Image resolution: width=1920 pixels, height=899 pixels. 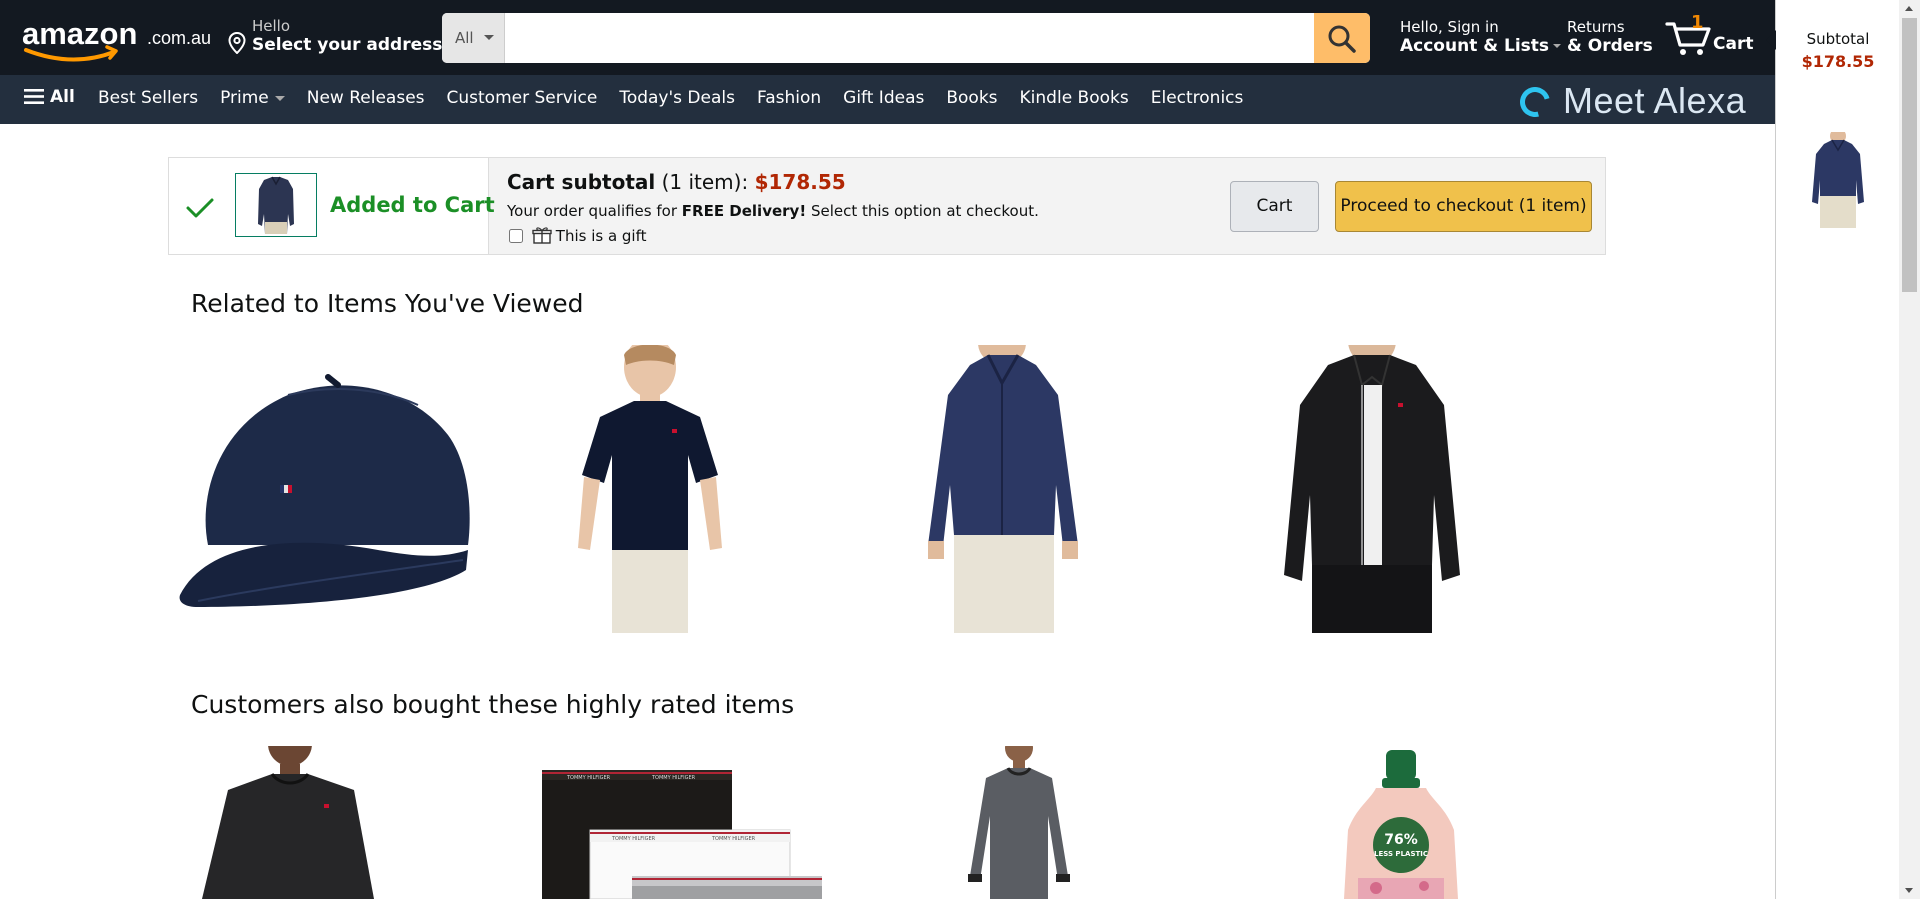 I want to click on search-button, so click(x=1342, y=38).